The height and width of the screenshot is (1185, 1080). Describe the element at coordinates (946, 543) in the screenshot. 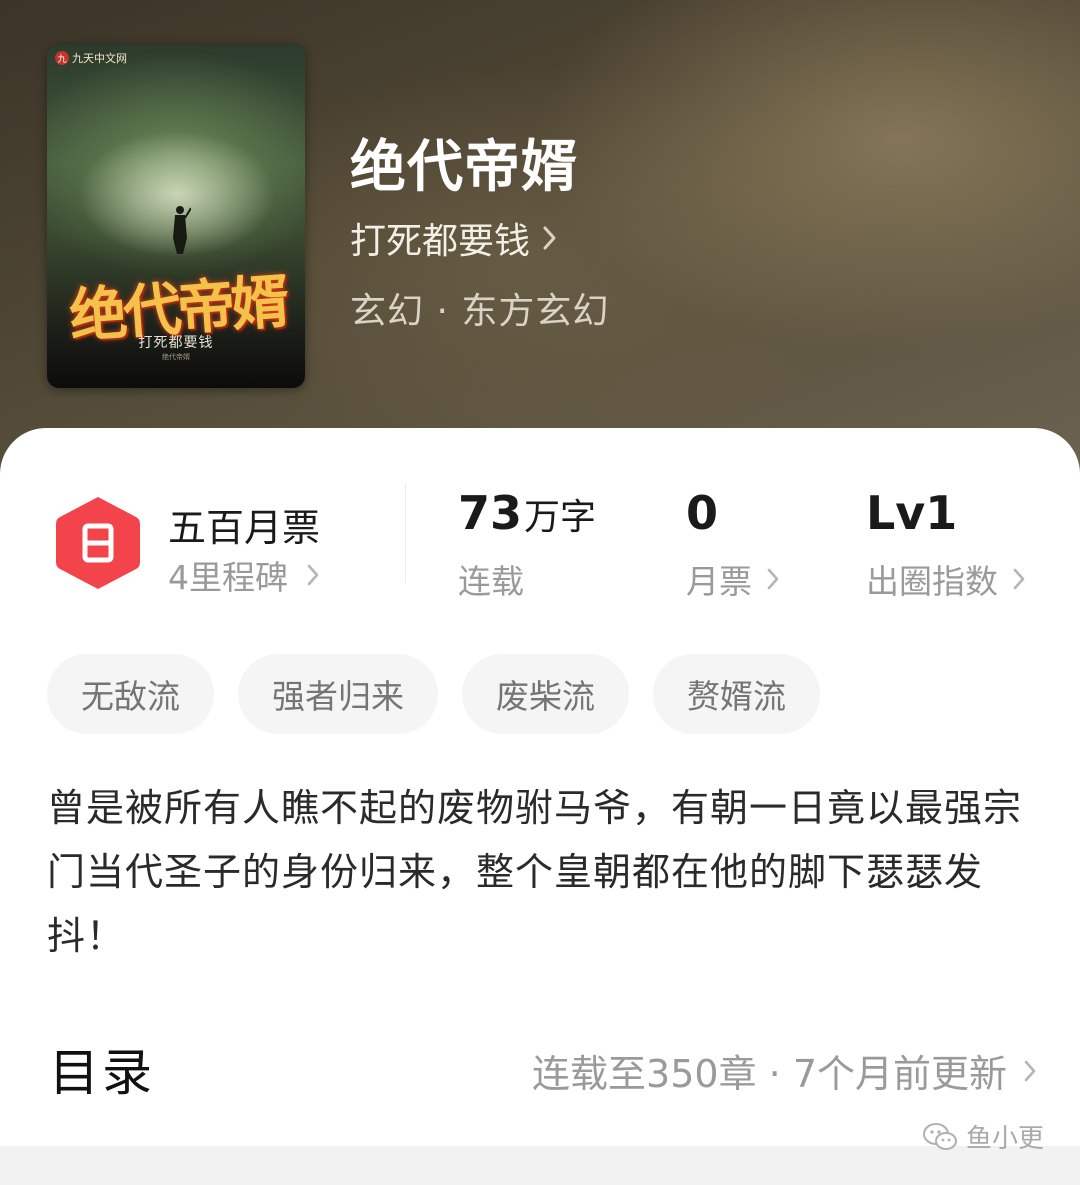

I see `breakout-index-stat: Lv1 出圈指数` at that location.